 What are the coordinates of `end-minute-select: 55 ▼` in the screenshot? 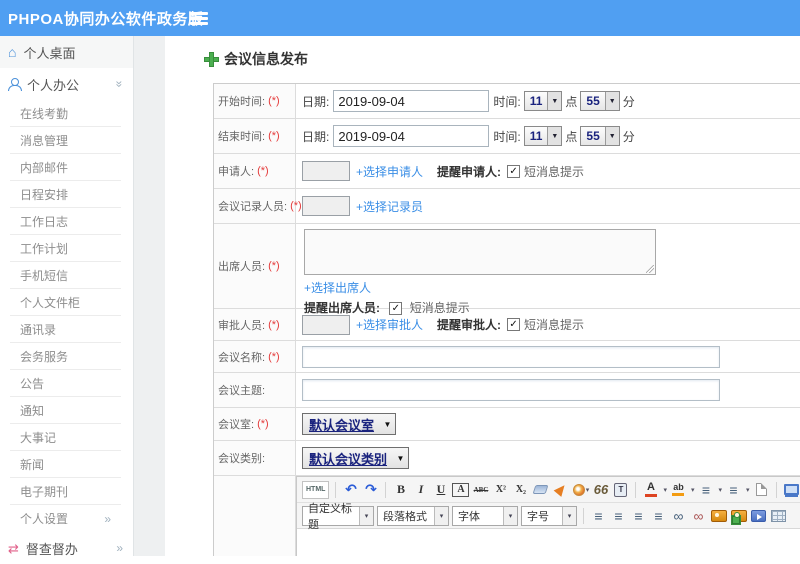 It's located at (600, 136).